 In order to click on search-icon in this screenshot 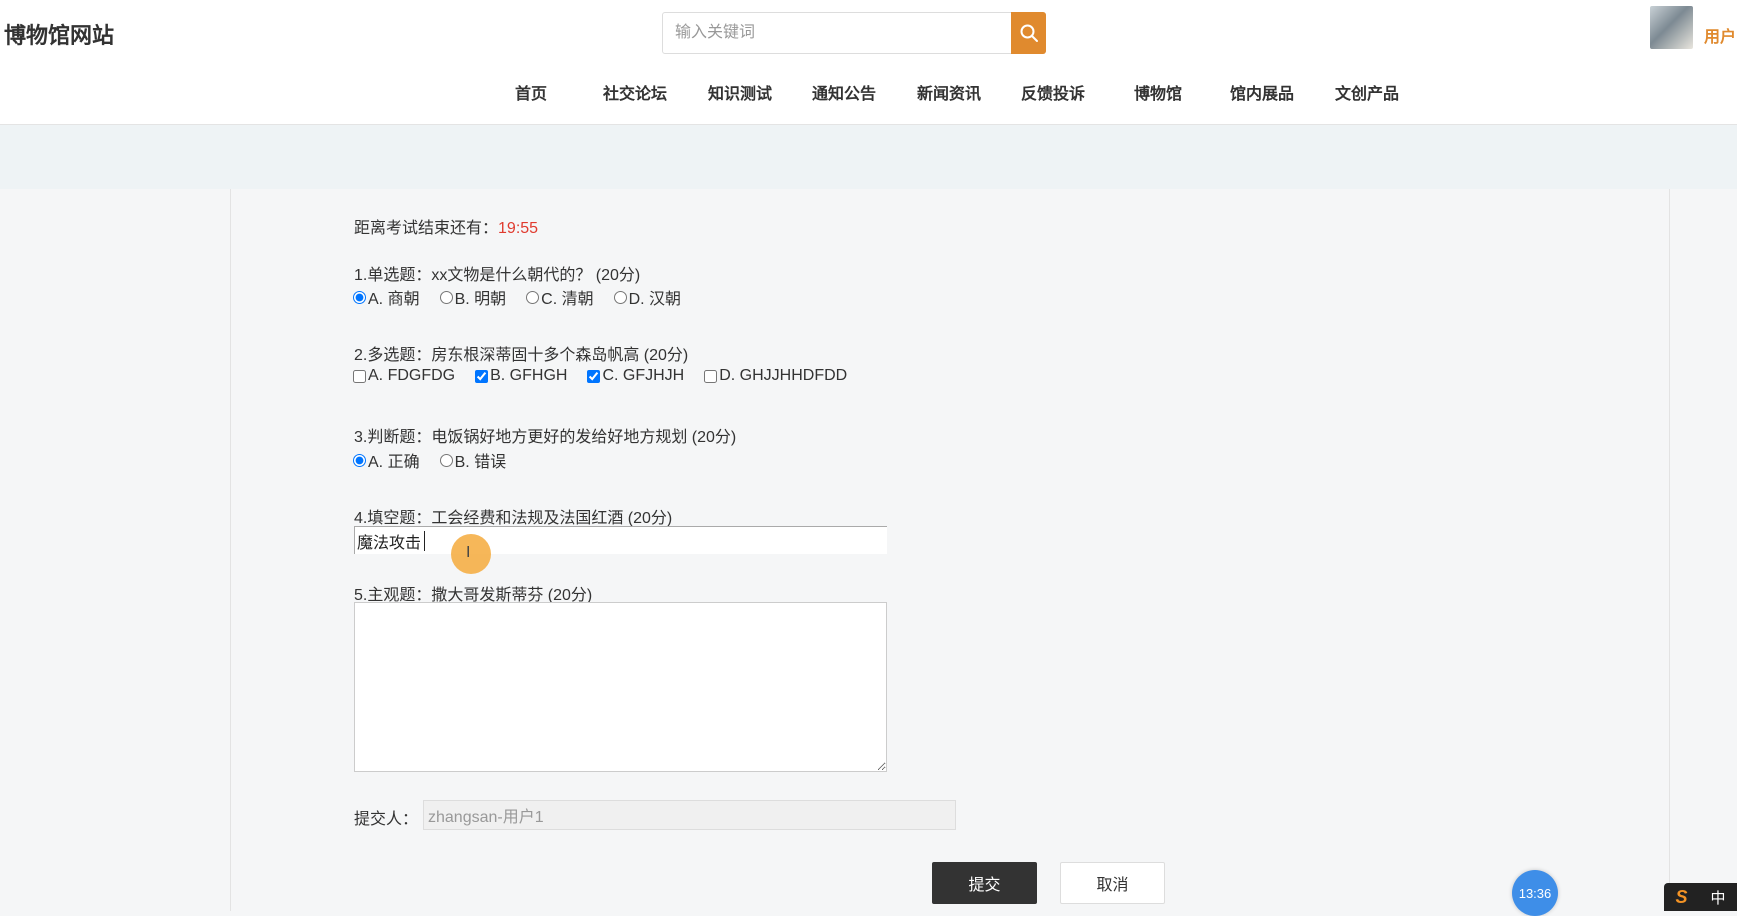, I will do `click(1029, 33)`.